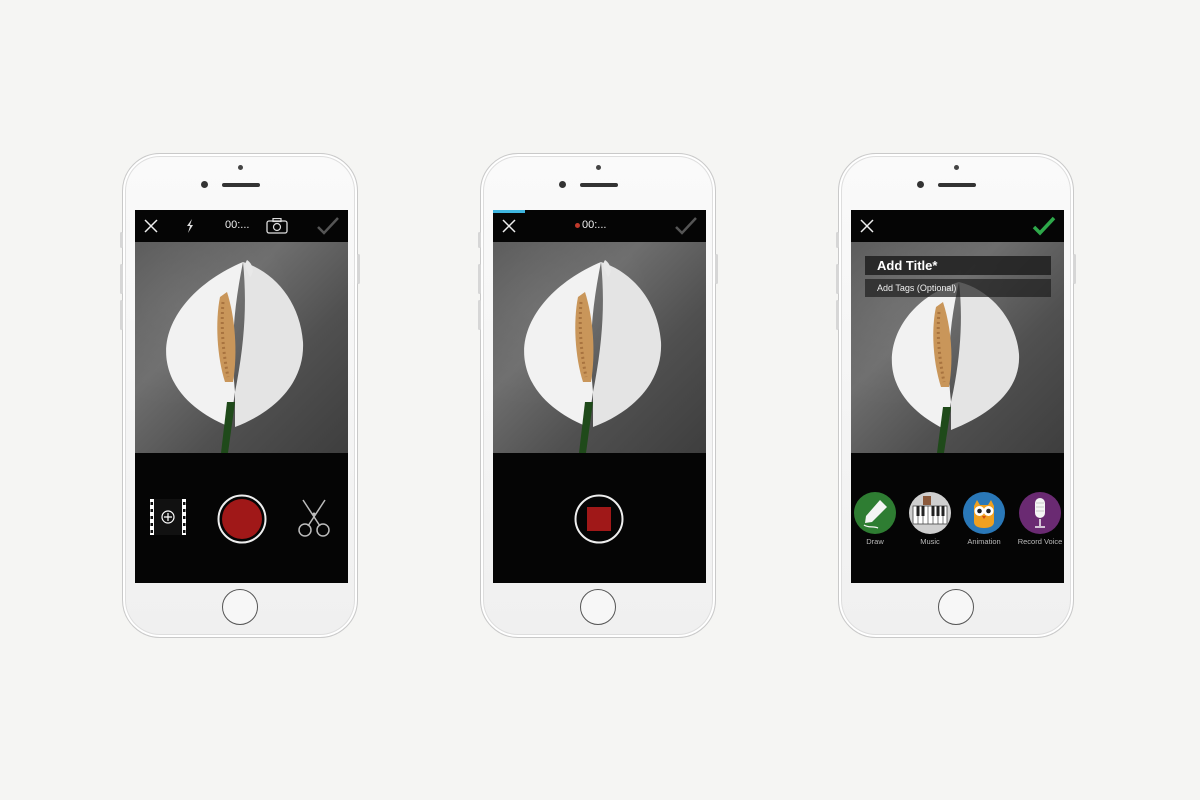 The image size is (1200, 800). What do you see at coordinates (1040, 541) in the screenshot?
I see `tool-label: Record Voice` at bounding box center [1040, 541].